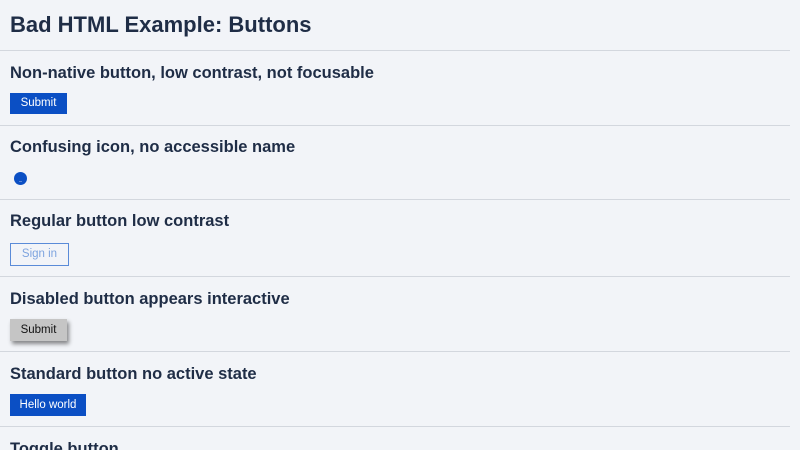 The width and height of the screenshot is (800, 450). Describe the element at coordinates (20, 178) in the screenshot. I see `circle-icon` at that location.